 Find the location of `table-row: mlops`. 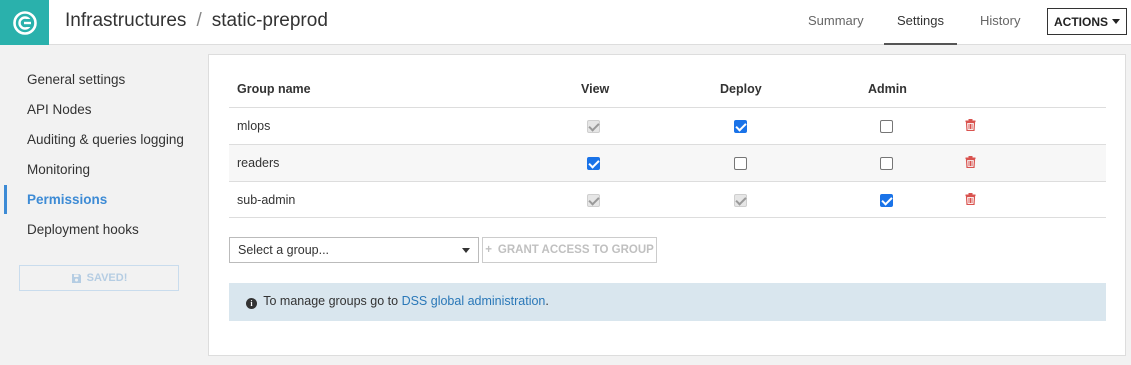

table-row: mlops is located at coordinates (667, 125).